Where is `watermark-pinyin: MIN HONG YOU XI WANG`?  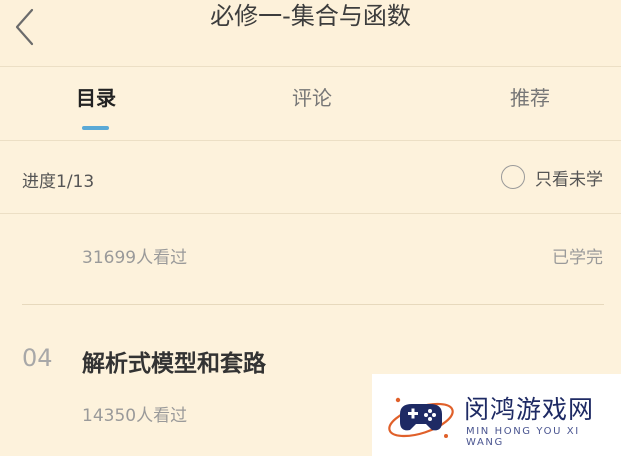
watermark-pinyin: MIN HONG YOU XI WANG is located at coordinates (523, 437).